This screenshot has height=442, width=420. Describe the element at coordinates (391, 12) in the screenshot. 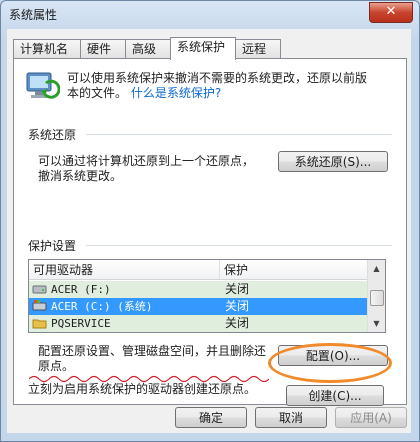

I see `close-button: ✕` at that location.